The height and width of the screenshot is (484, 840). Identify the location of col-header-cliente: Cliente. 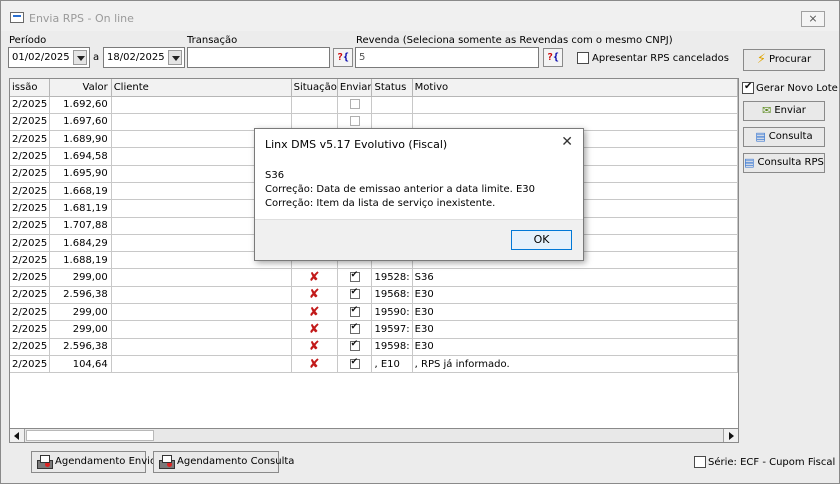
(201, 88).